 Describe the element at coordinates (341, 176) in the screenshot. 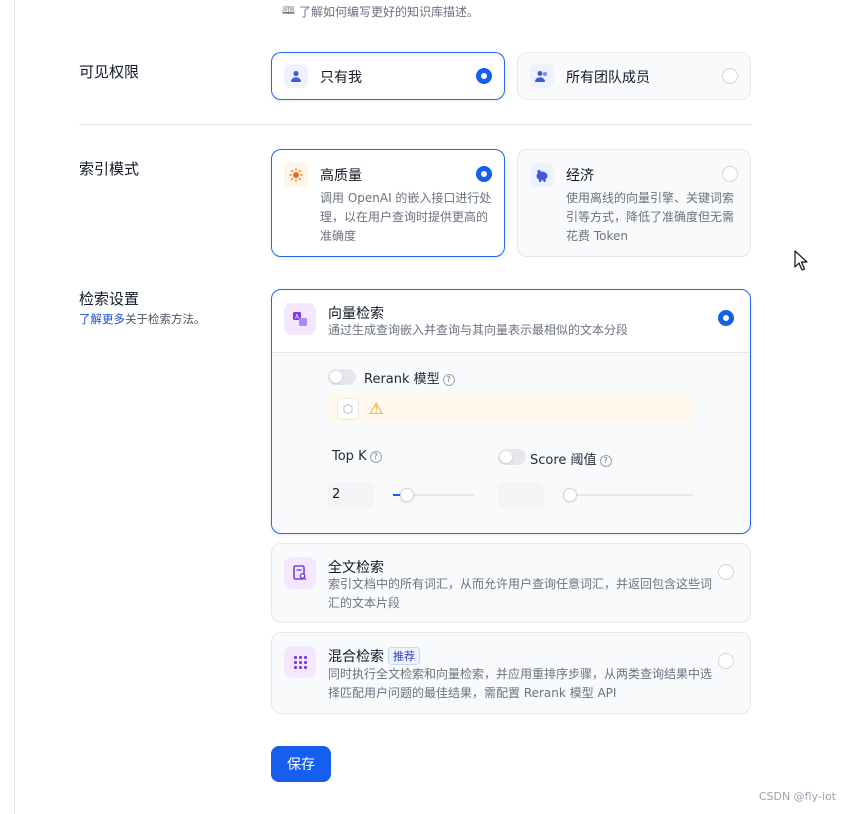

I see `option-label: 高质量` at that location.